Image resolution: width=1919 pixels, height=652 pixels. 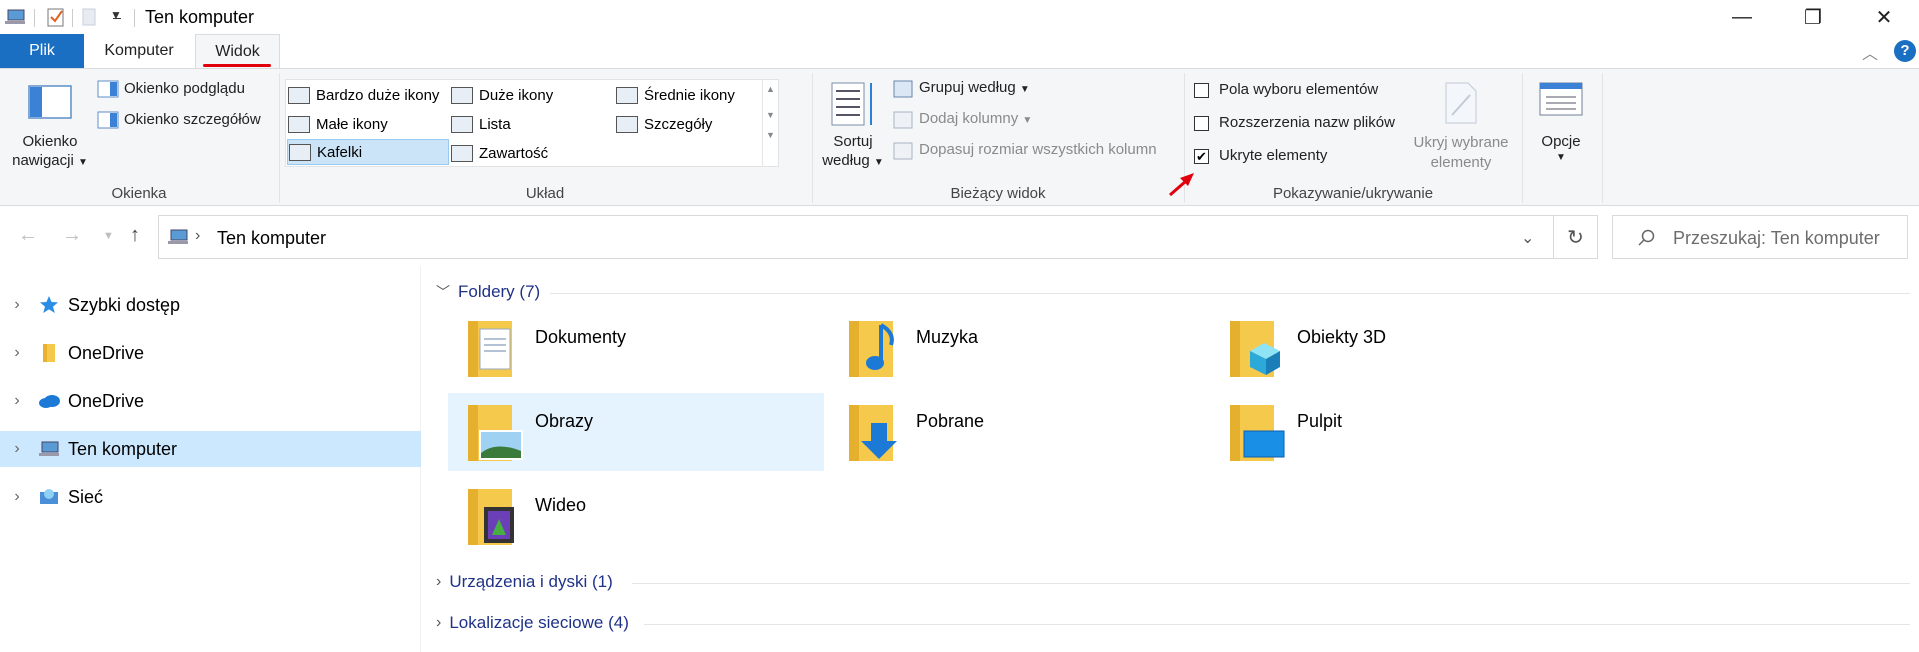 I want to click on small-icons-icon, so click(x=299, y=124).